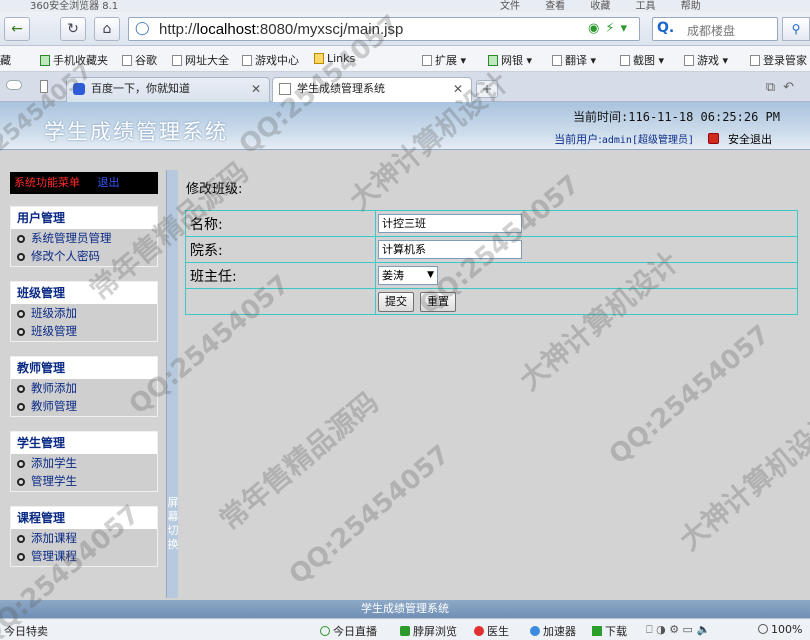 Image resolution: width=810 pixels, height=640 pixels. I want to click on browser-menu: 文件 查看 收藏 工具 帮助, so click(600, 6).